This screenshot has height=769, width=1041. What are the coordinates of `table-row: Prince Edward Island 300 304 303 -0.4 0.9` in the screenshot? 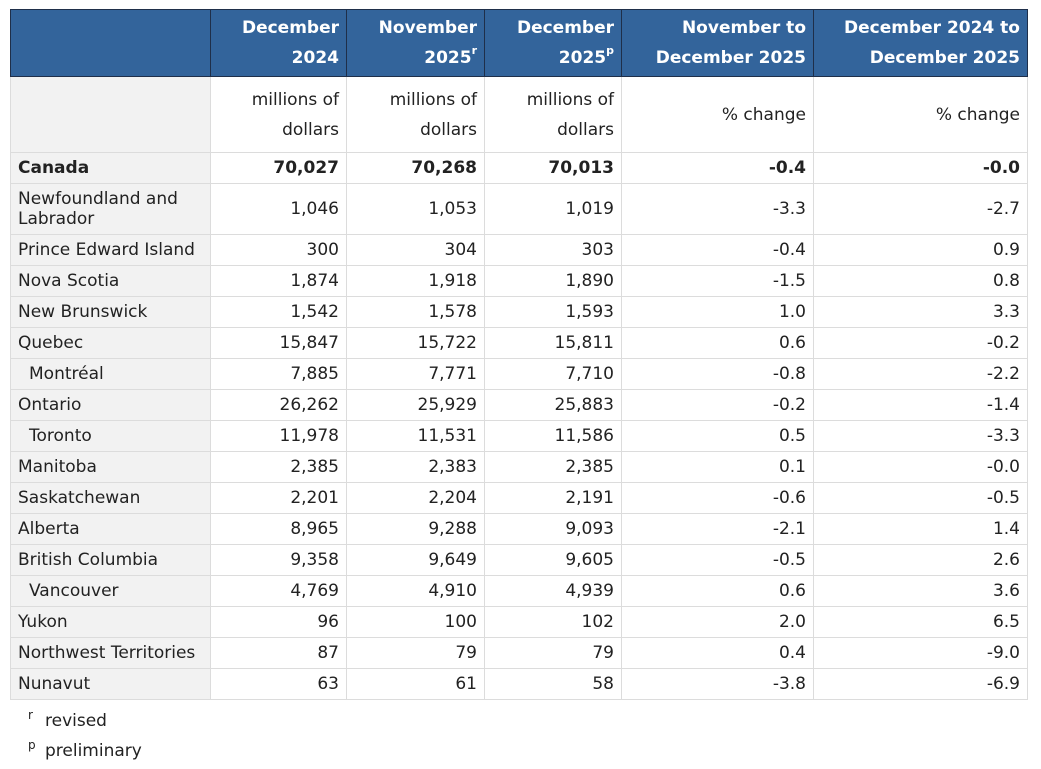 It's located at (519, 250).